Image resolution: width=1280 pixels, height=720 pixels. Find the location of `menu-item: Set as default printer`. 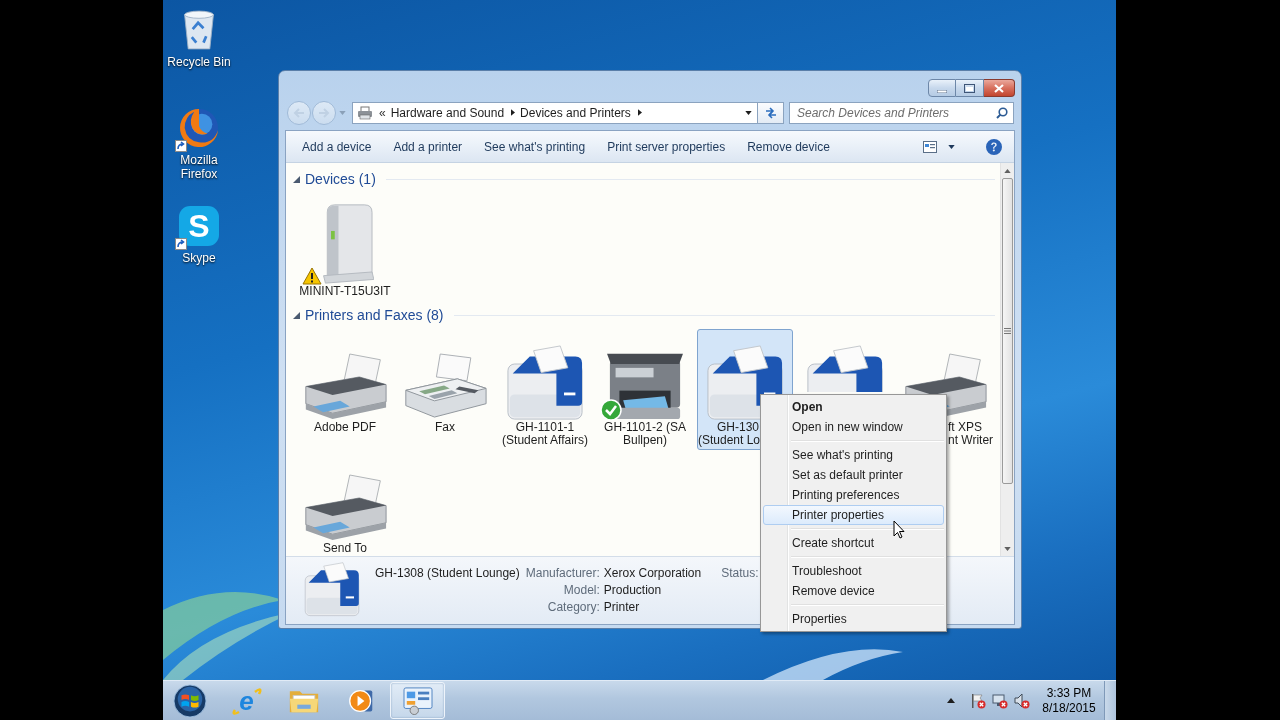

menu-item: Set as default printer is located at coordinates (853, 475).